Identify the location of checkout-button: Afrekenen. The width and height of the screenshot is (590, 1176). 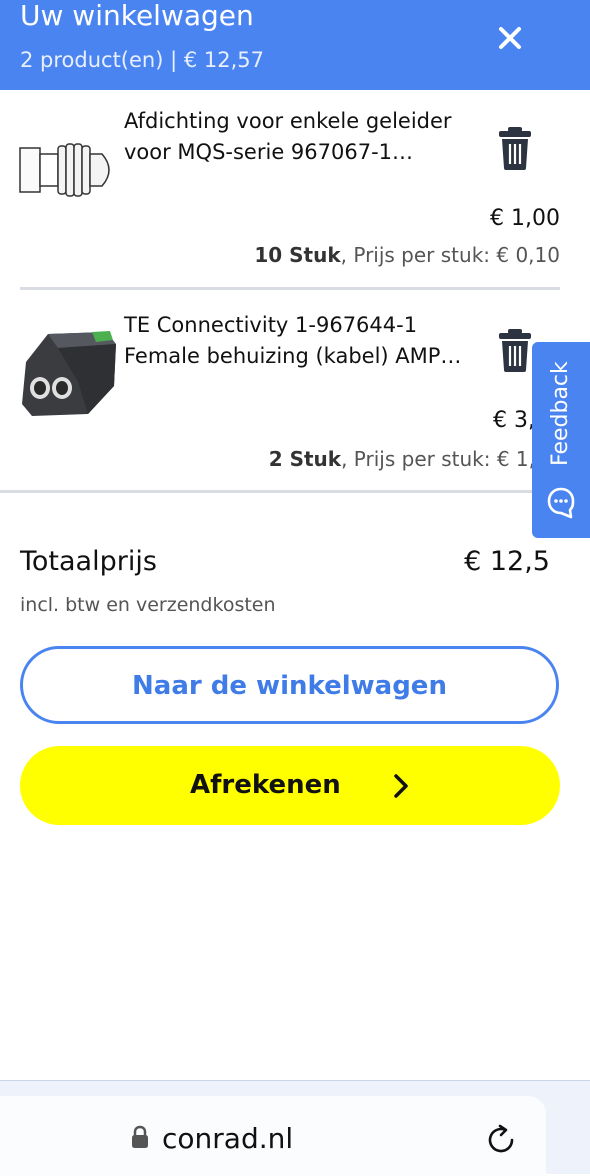
(290, 785).